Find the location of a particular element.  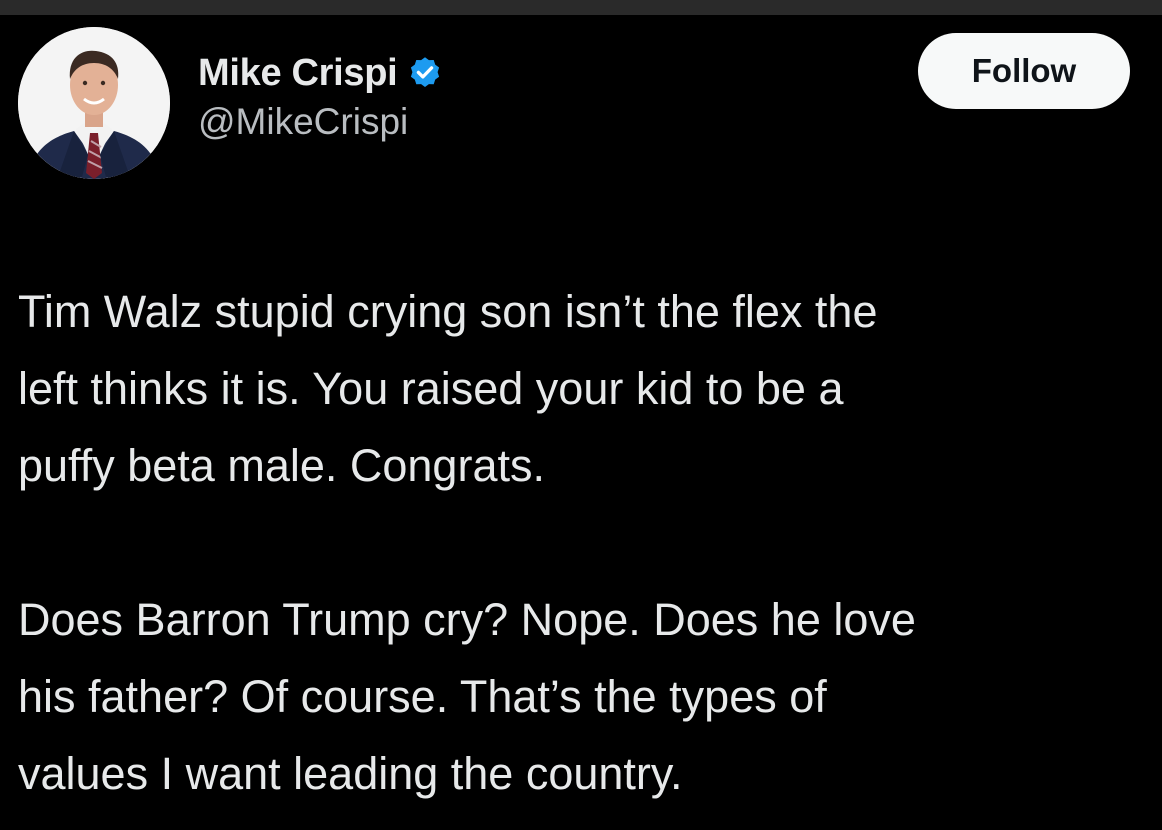

author-display-name: Mike Crispi is located at coordinates (298, 73).